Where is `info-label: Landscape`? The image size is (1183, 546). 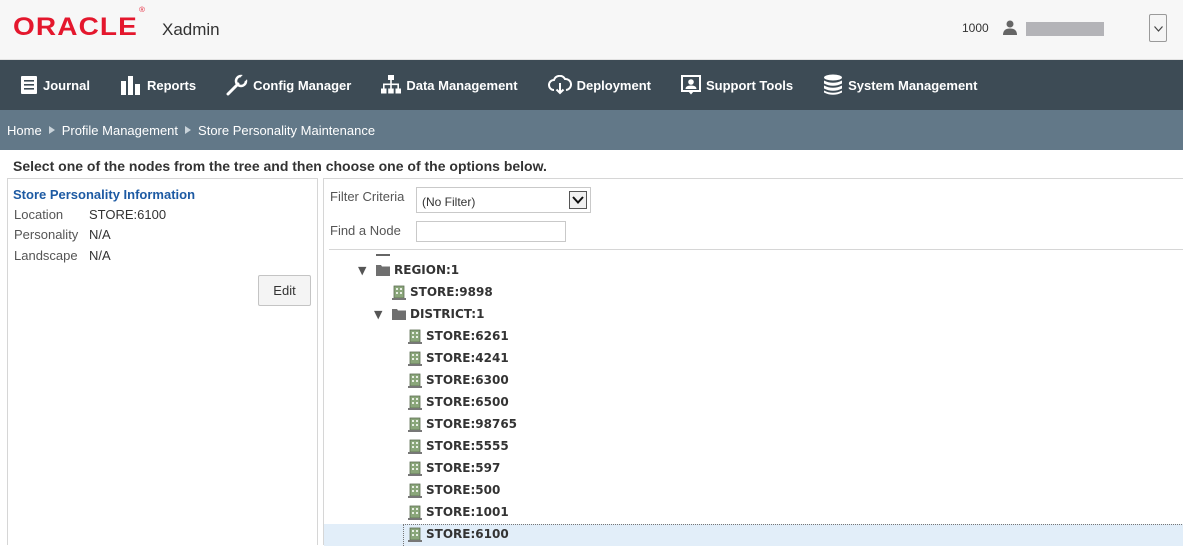
info-label: Landscape is located at coordinates (46, 255).